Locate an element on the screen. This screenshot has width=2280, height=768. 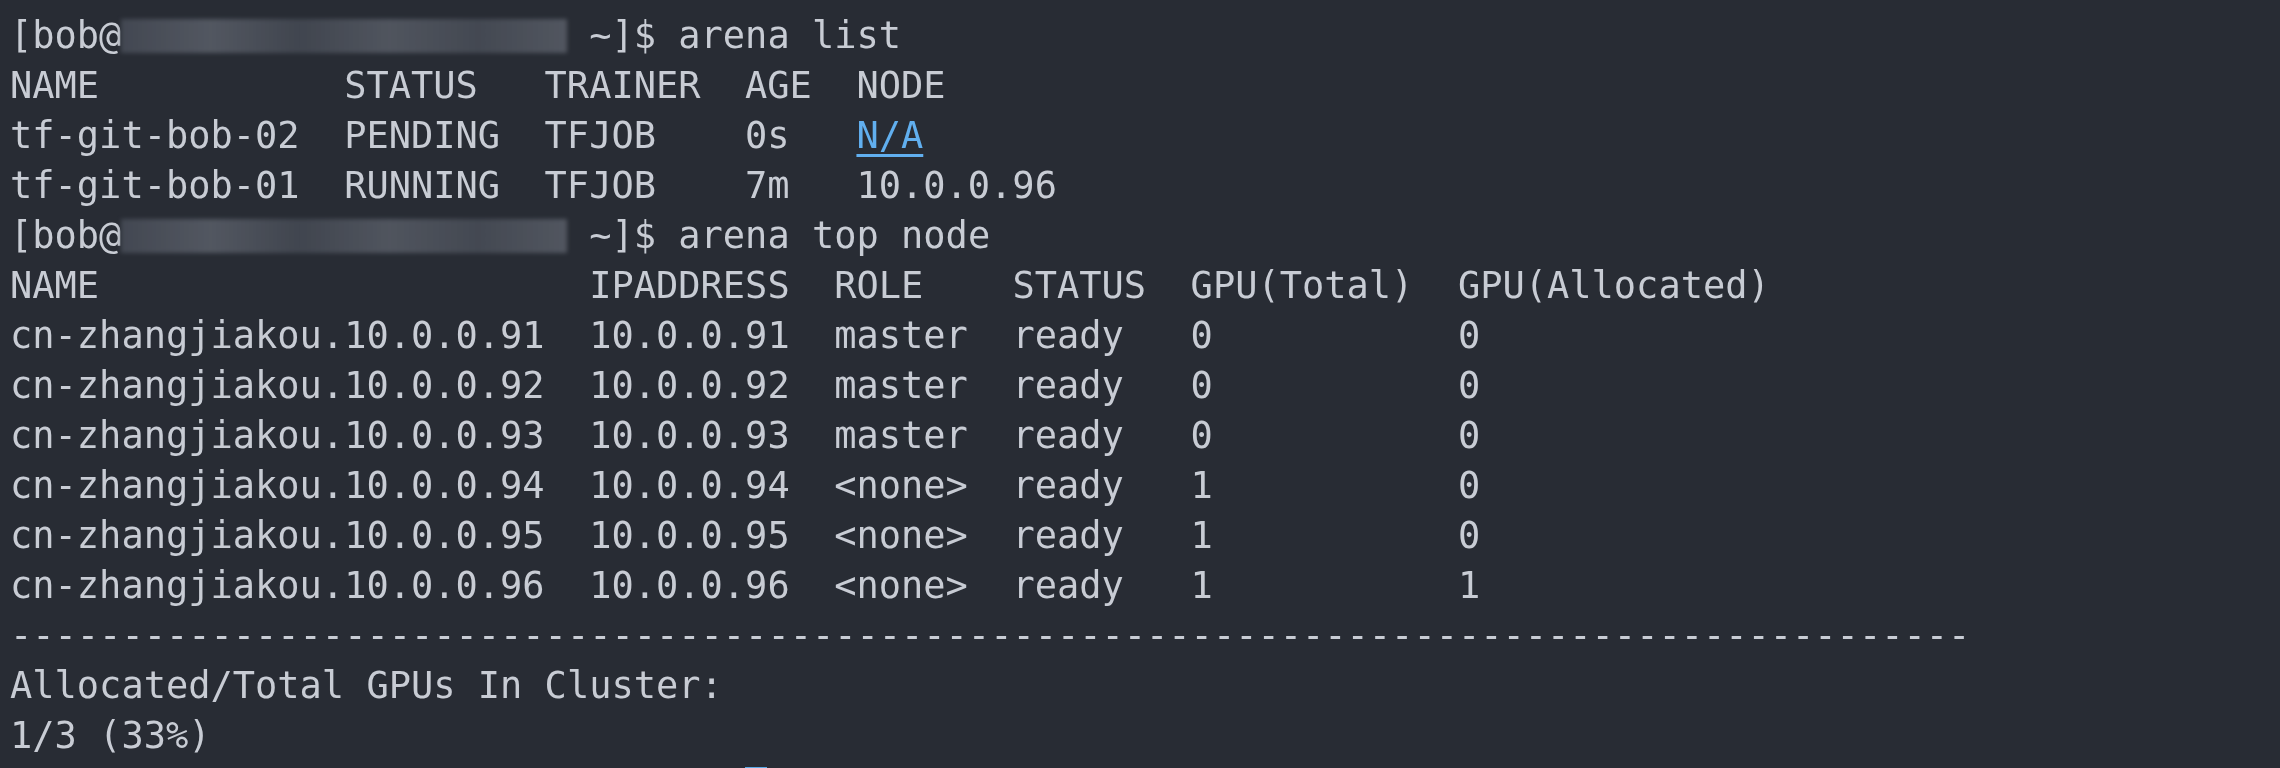
link: N/A is located at coordinates (956, 136).